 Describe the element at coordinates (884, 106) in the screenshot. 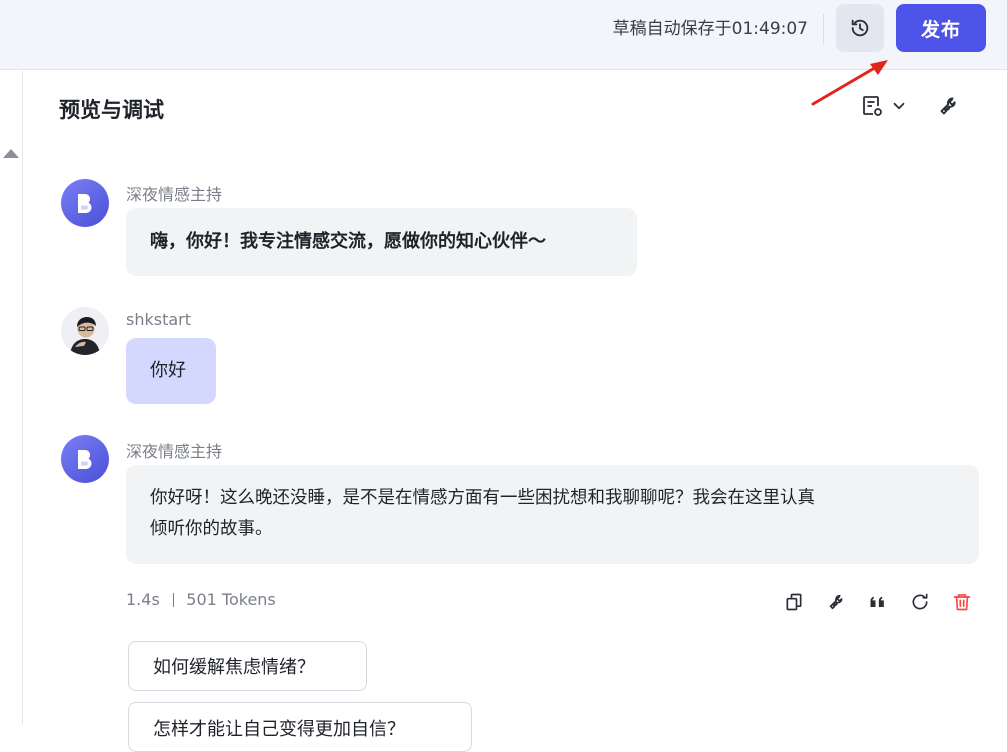

I see `memory-settings-dropdown` at that location.